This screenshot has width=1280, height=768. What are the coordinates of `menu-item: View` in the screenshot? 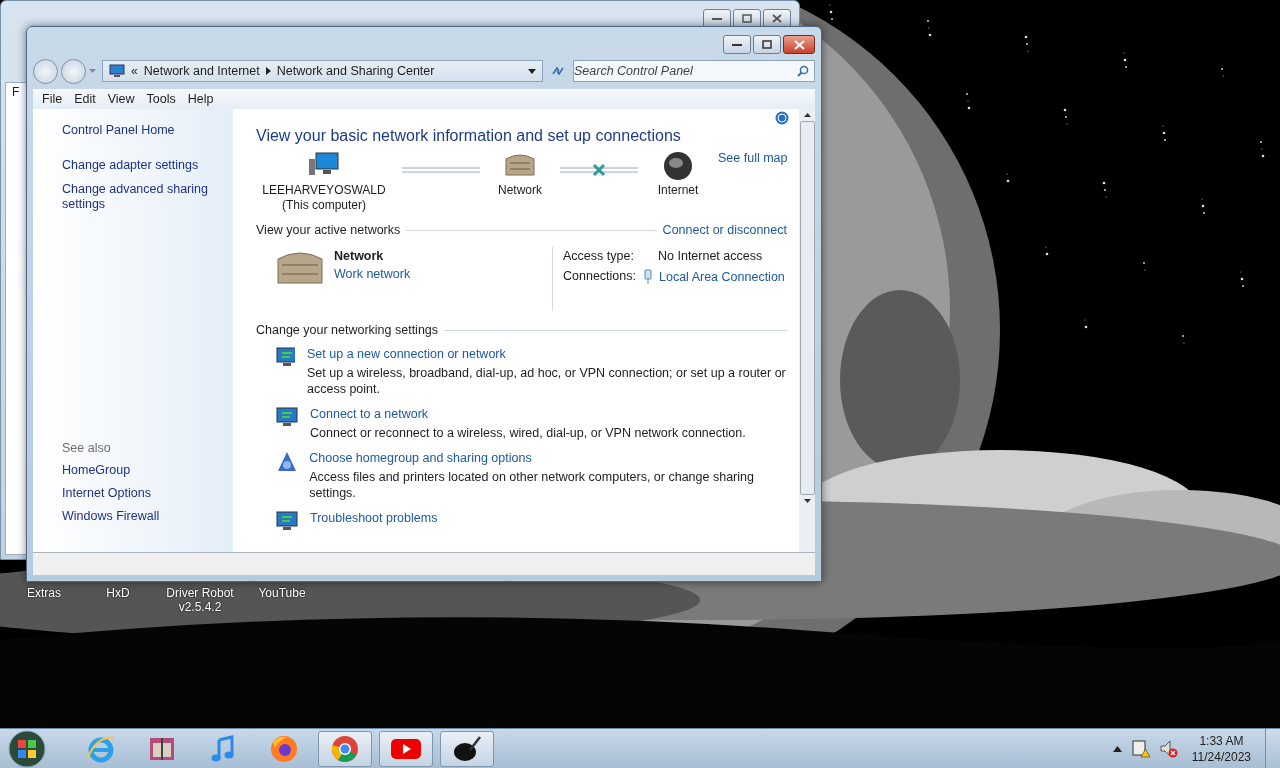 It's located at (121, 99).